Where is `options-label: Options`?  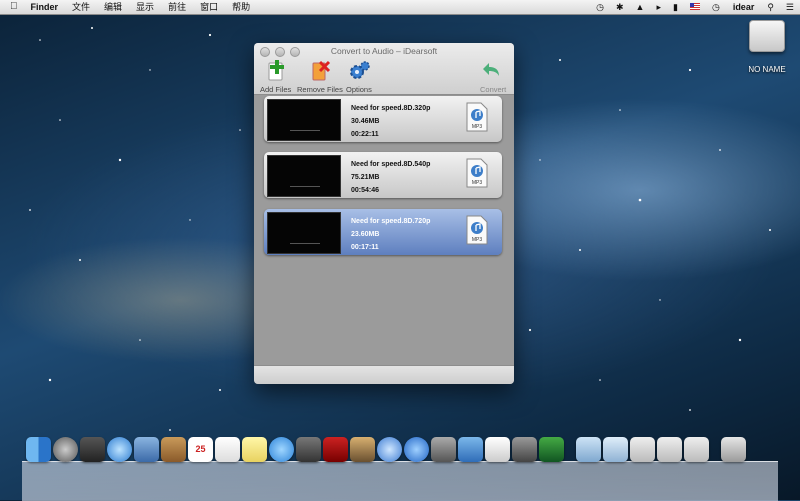
options-label: Options is located at coordinates (359, 89).